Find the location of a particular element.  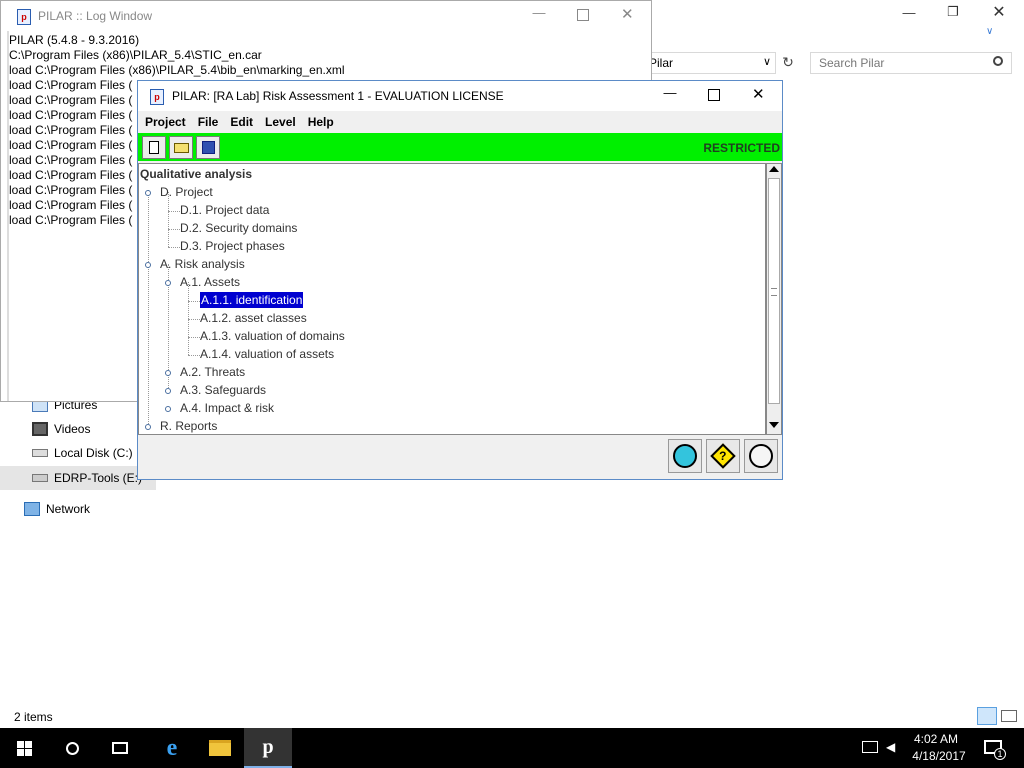

tree-node-valuation-of-assets: A.1.4. valuation of assets is located at coordinates (267, 354).